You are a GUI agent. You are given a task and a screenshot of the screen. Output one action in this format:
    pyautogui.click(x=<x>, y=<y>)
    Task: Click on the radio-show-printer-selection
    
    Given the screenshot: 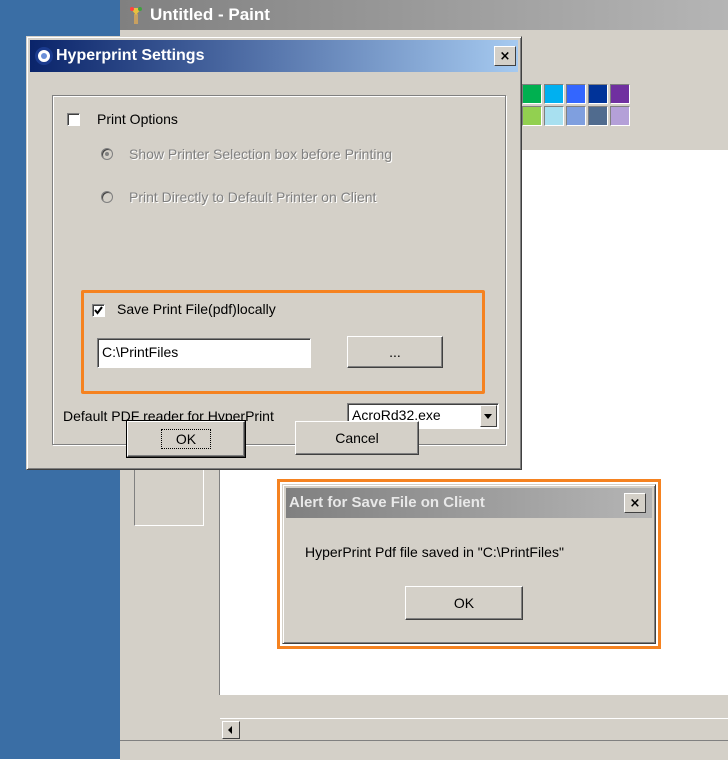 What is the action you would take?
    pyautogui.click(x=107, y=154)
    